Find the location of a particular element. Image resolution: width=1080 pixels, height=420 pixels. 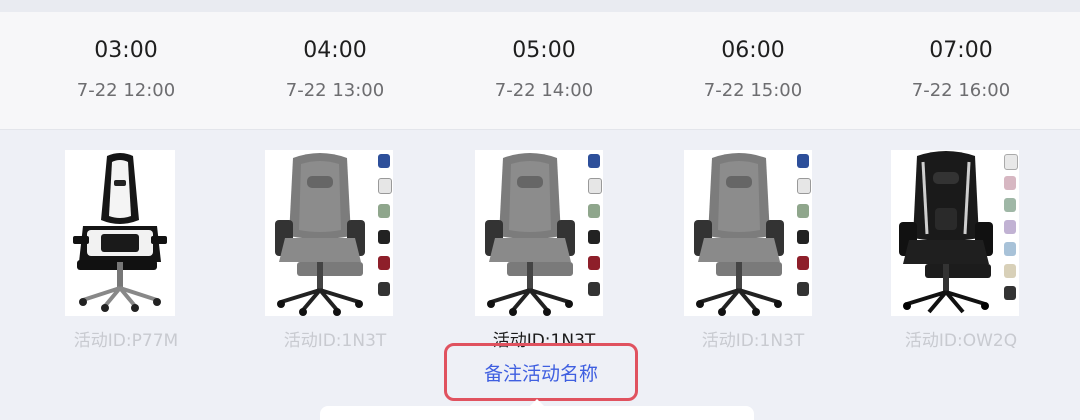

top-band is located at coordinates (540, 6).